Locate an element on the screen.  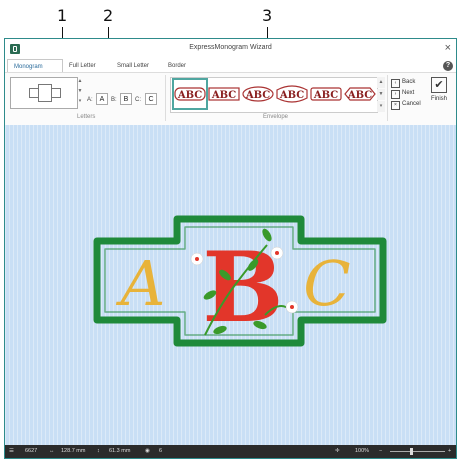
zoom-in-icon: + is located at coordinates (449, 451).